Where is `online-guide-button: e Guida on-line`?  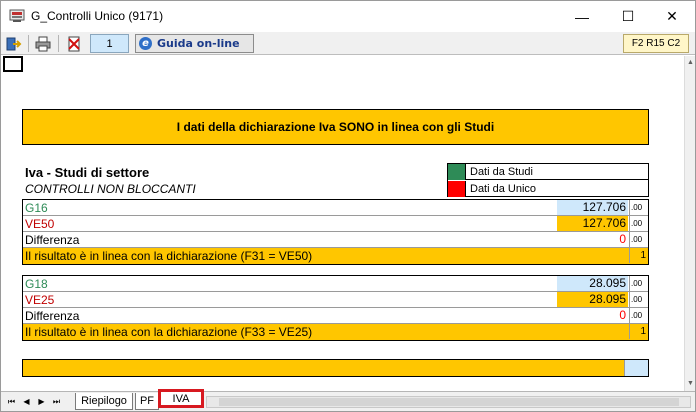 online-guide-button: e Guida on-line is located at coordinates (194, 43).